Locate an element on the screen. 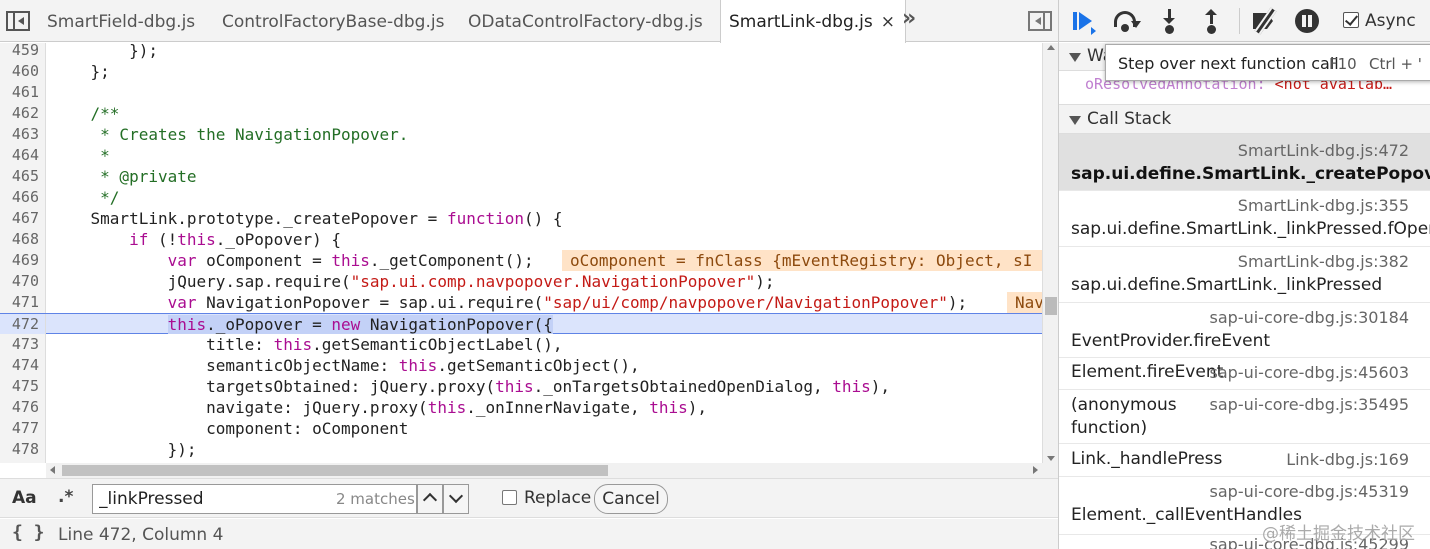 The image size is (1430, 549). step-out-icon is located at coordinates (1212, 21).